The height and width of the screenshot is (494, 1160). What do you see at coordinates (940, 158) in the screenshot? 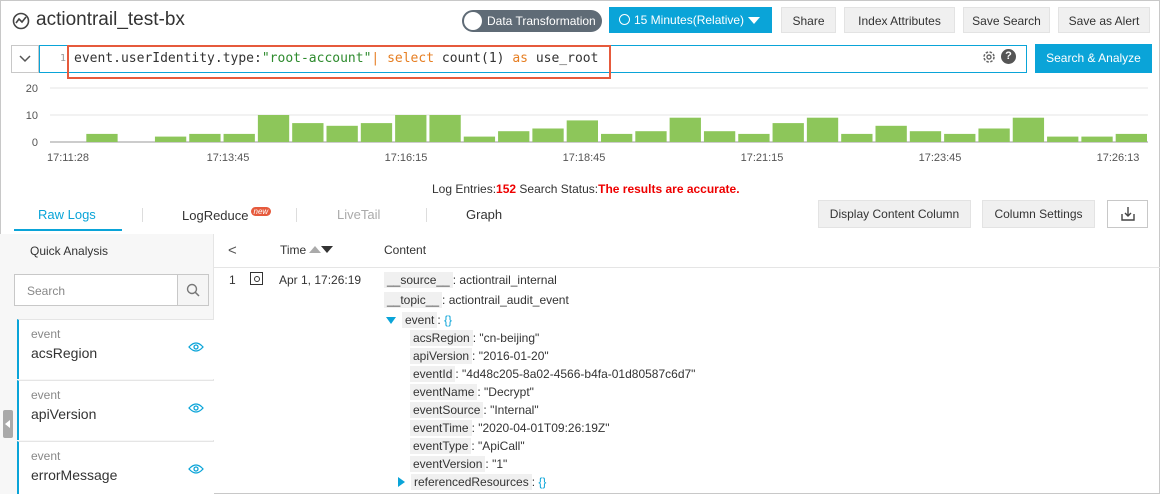
I see `x-tick-label: 17:23:45` at bounding box center [940, 158].